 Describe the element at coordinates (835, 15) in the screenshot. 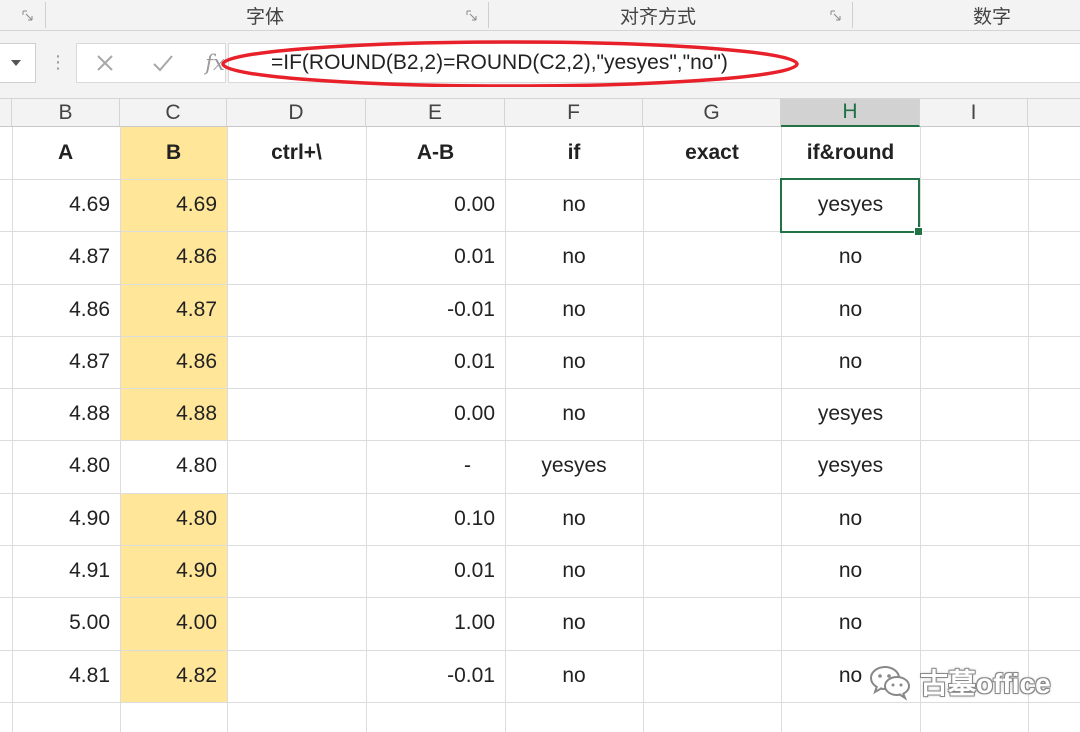

I see `alignment-dialog-launcher-icon` at that location.